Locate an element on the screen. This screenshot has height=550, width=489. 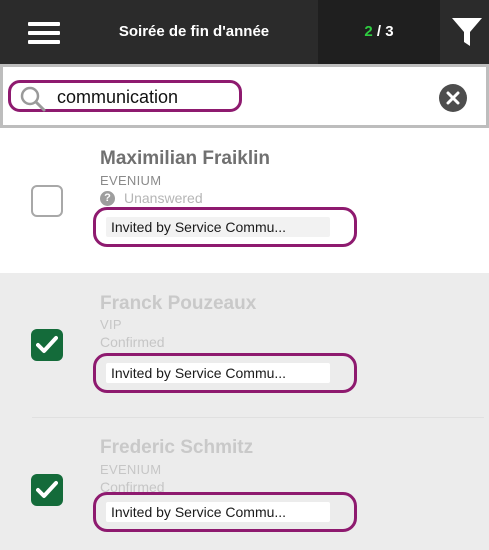
selection-counter: 2 / 3 is located at coordinates (379, 32).